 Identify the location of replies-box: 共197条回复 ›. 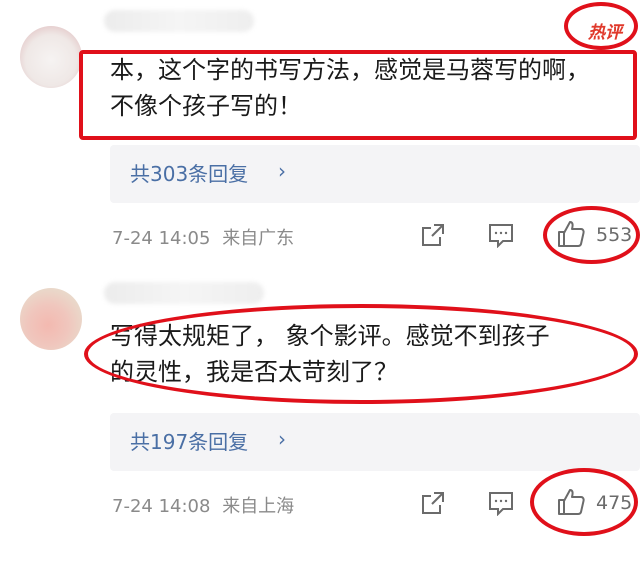
(375, 442).